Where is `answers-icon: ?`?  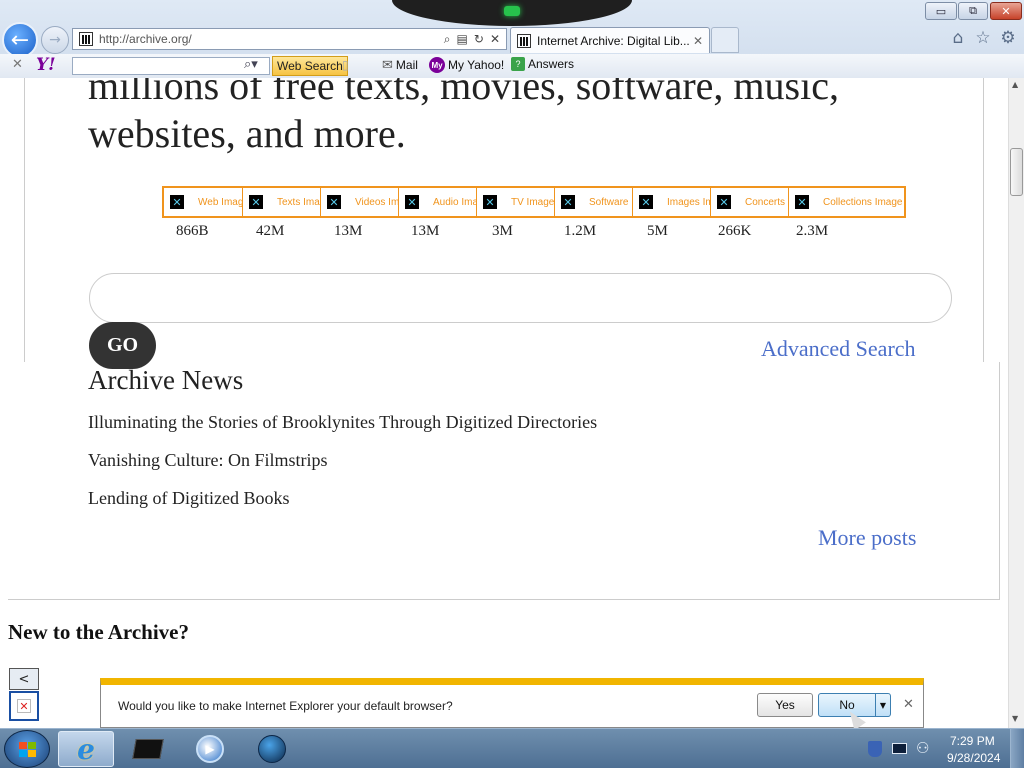
answers-icon: ? is located at coordinates (518, 64).